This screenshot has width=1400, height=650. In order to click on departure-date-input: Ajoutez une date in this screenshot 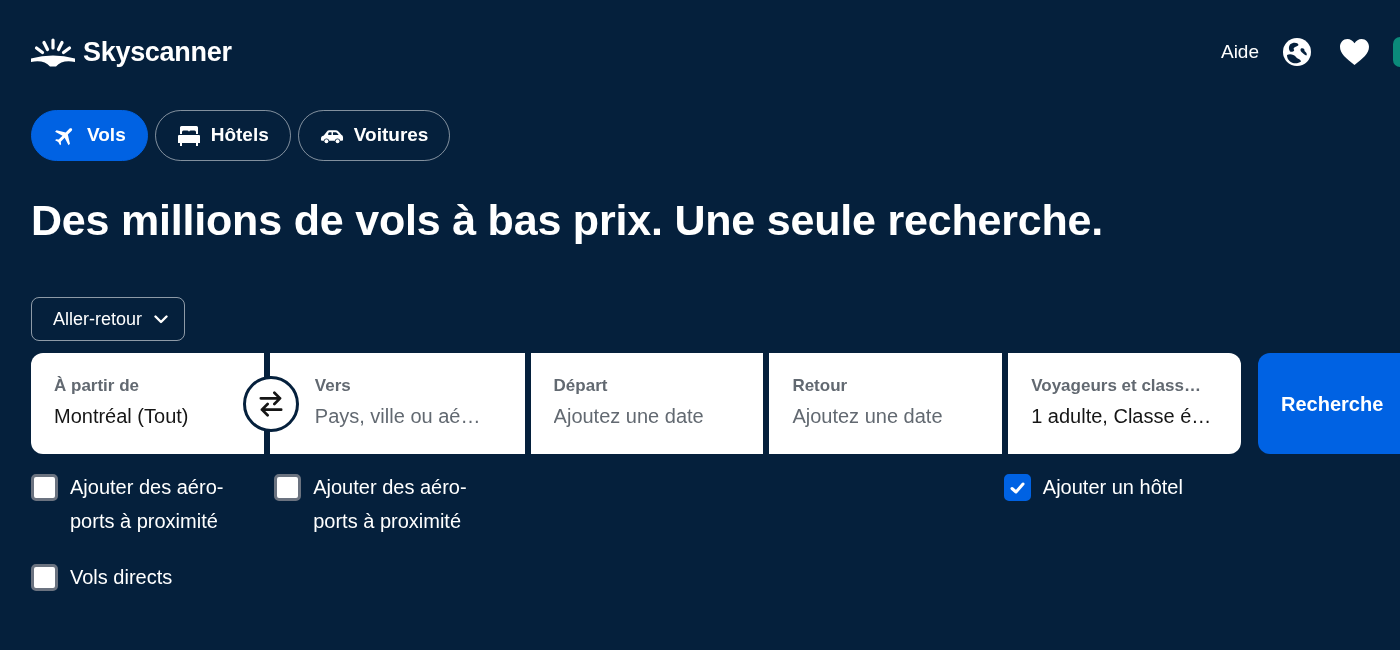, I will do `click(648, 416)`.